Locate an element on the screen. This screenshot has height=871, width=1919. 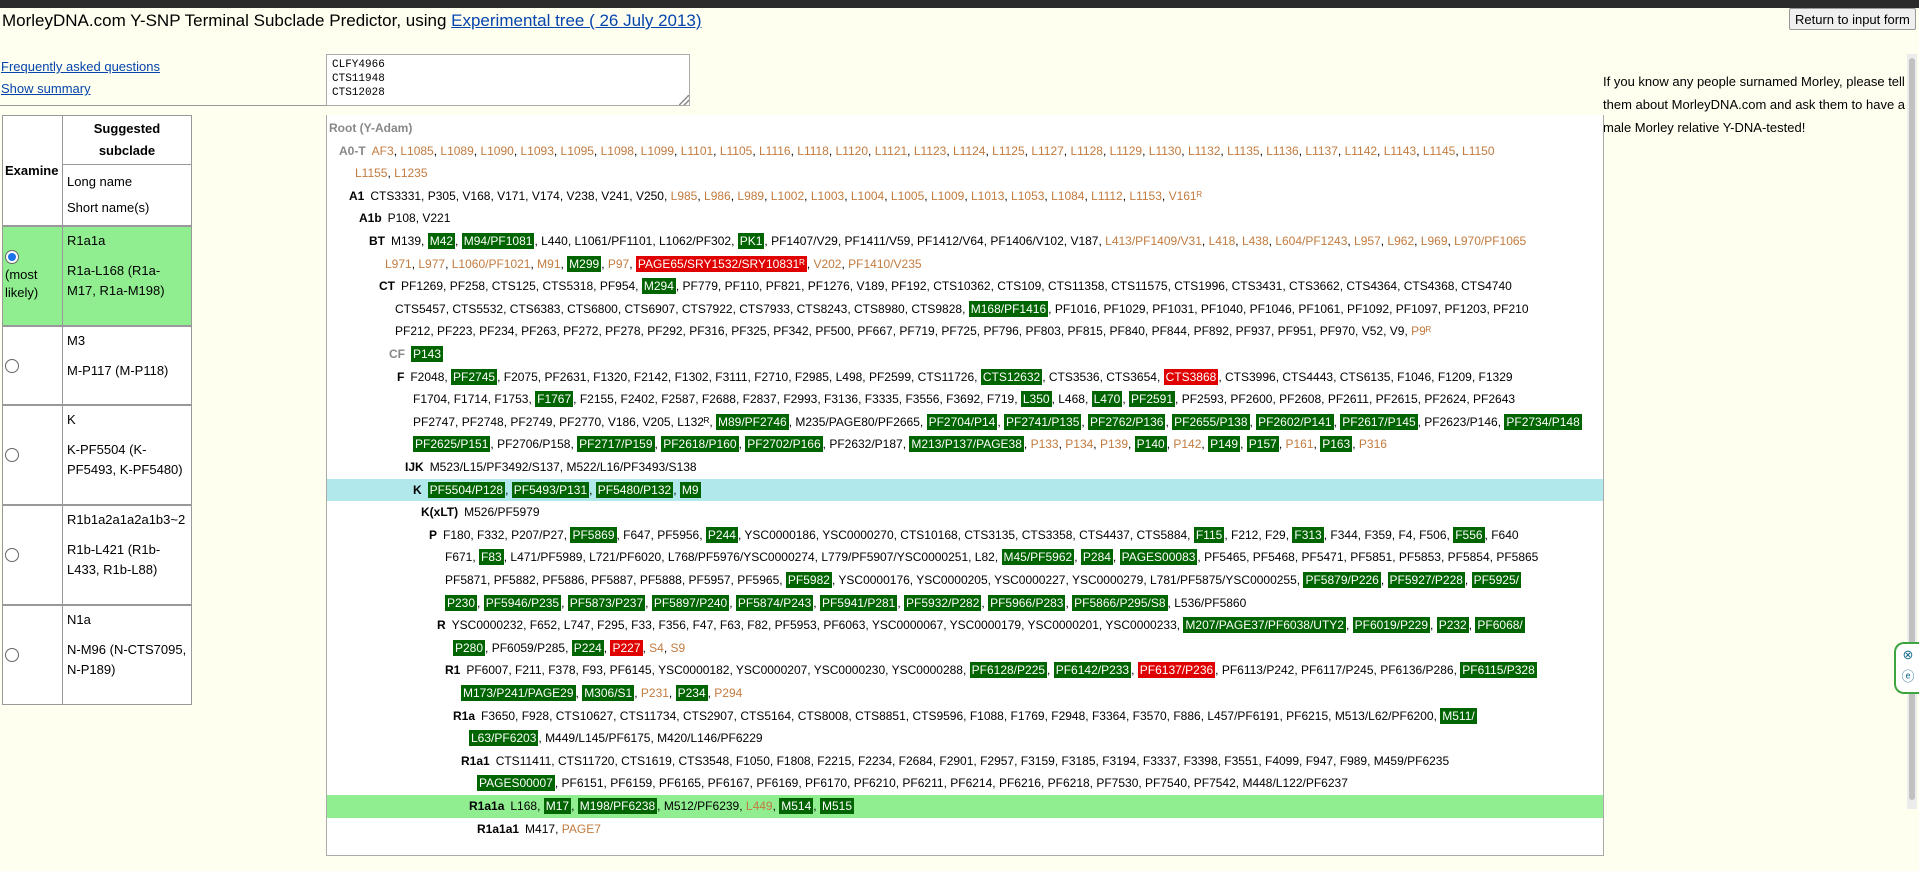
snp-marker: L471/PF5989 is located at coordinates (546, 557).